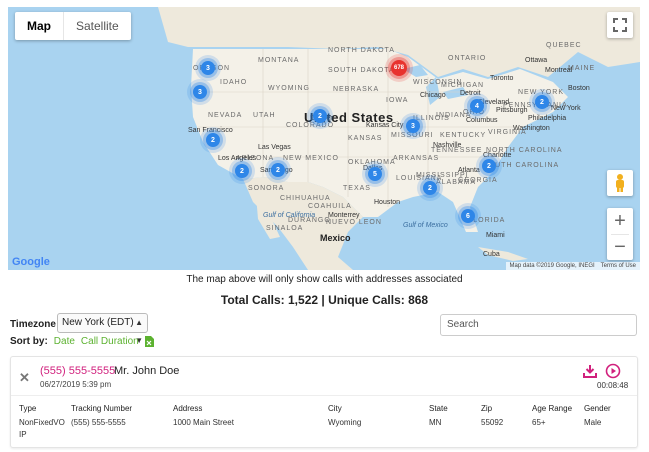 The image size is (649, 452). What do you see at coordinates (344, 215) in the screenshot?
I see `city-label: Monterrey` at bounding box center [344, 215].